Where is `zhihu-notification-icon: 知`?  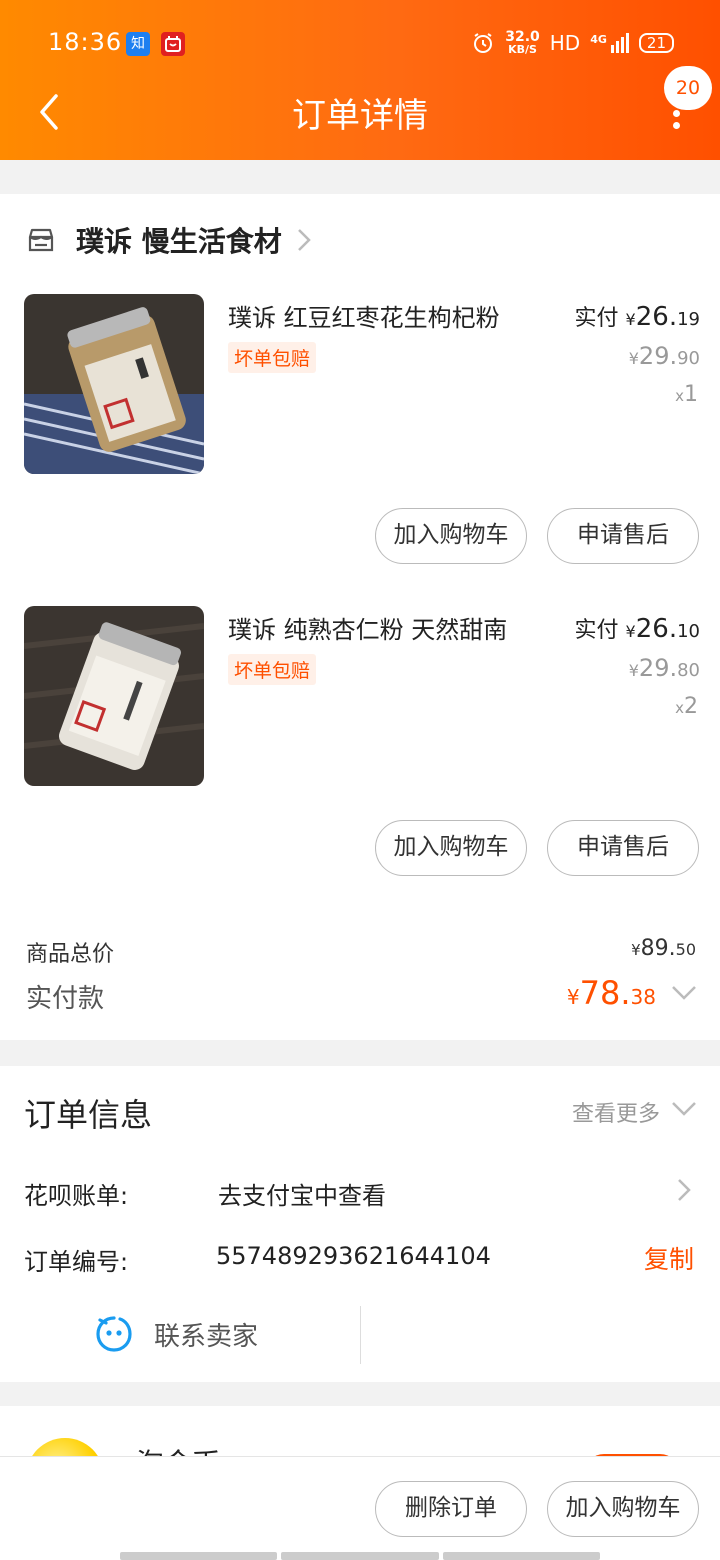
zhihu-notification-icon: 知 is located at coordinates (138, 44).